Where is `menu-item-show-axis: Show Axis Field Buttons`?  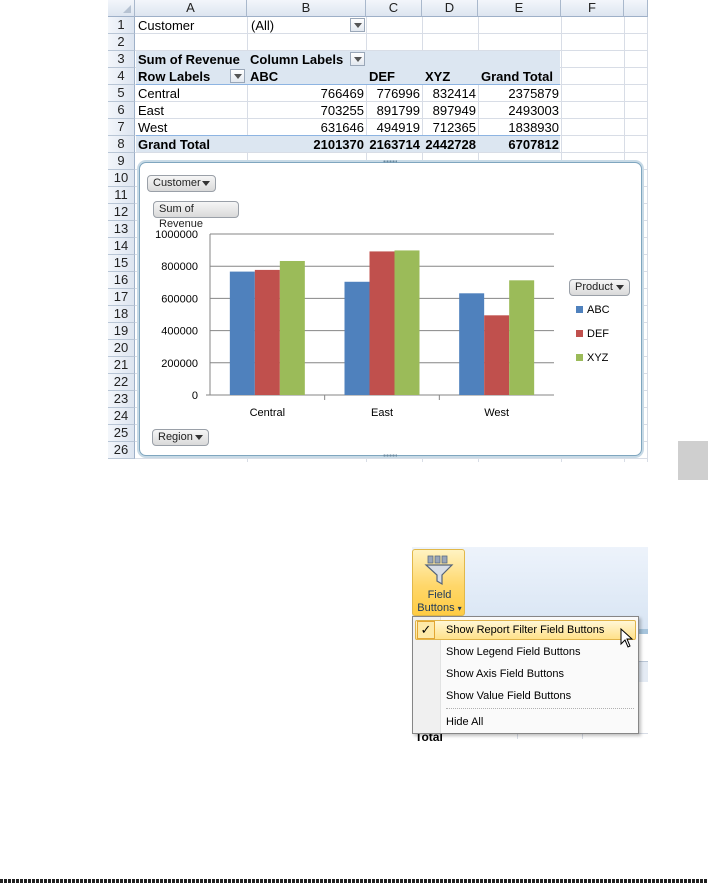
menu-item-show-axis: Show Axis Field Buttons is located at coordinates (505, 674).